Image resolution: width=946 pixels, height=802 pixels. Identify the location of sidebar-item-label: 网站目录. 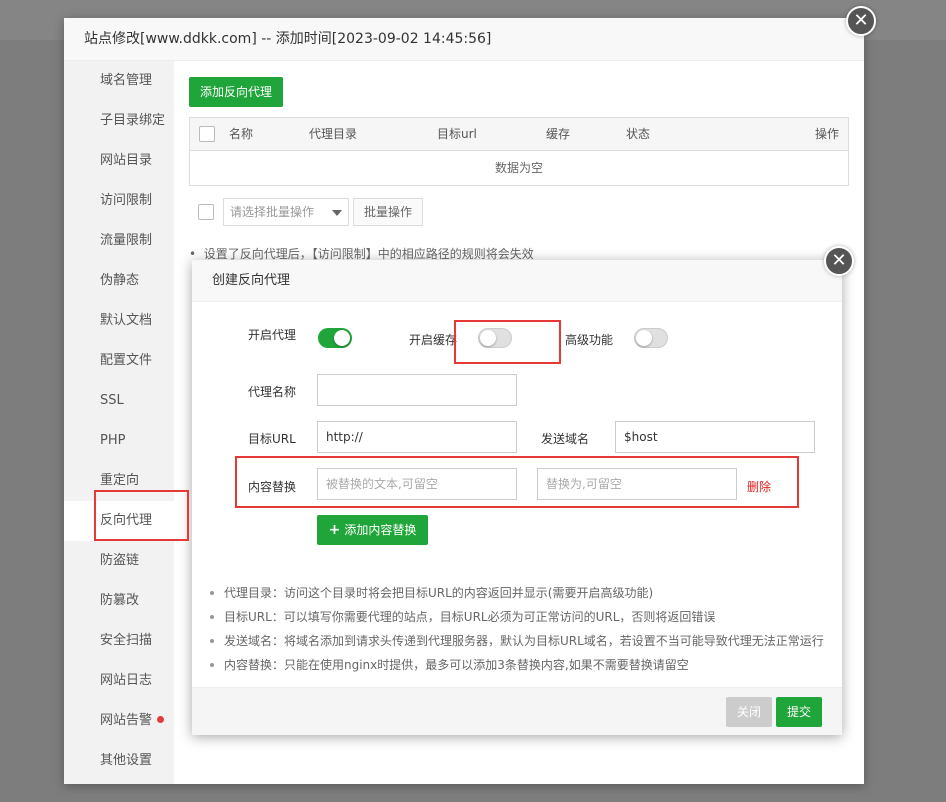
(126, 160).